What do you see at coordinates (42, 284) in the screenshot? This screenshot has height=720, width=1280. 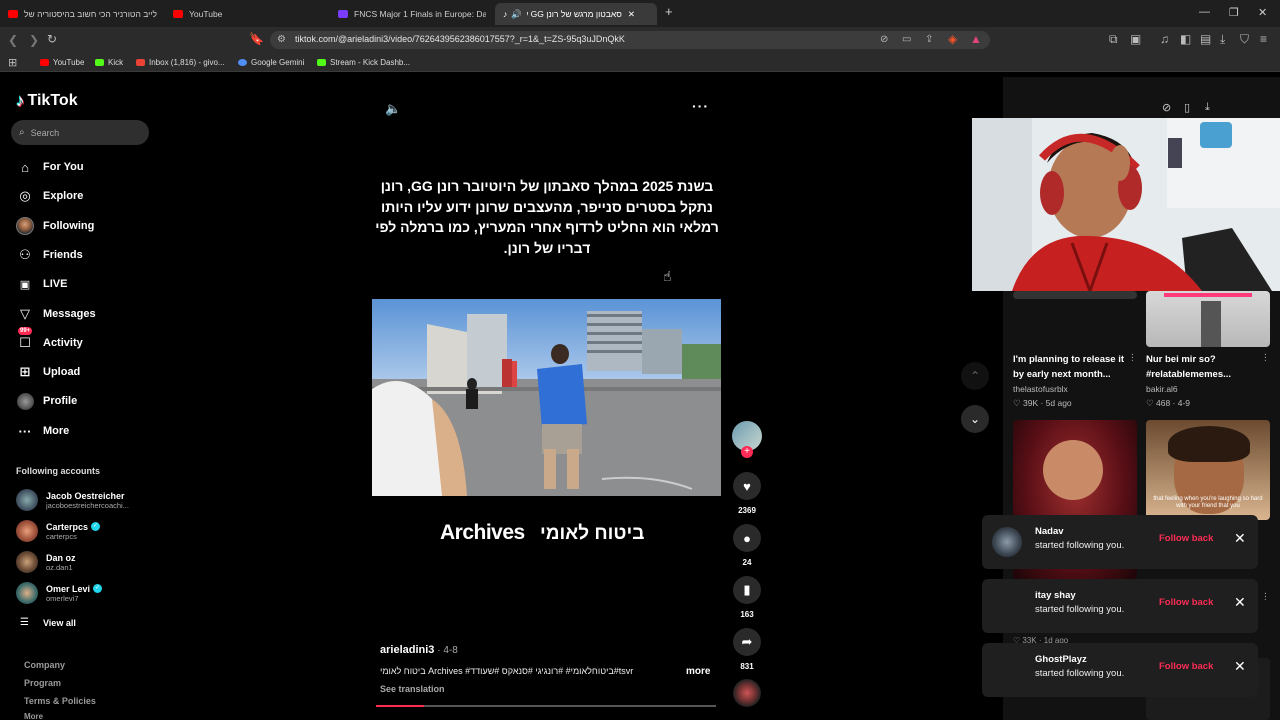 I see `nav-live: ▣ LIVE` at bounding box center [42, 284].